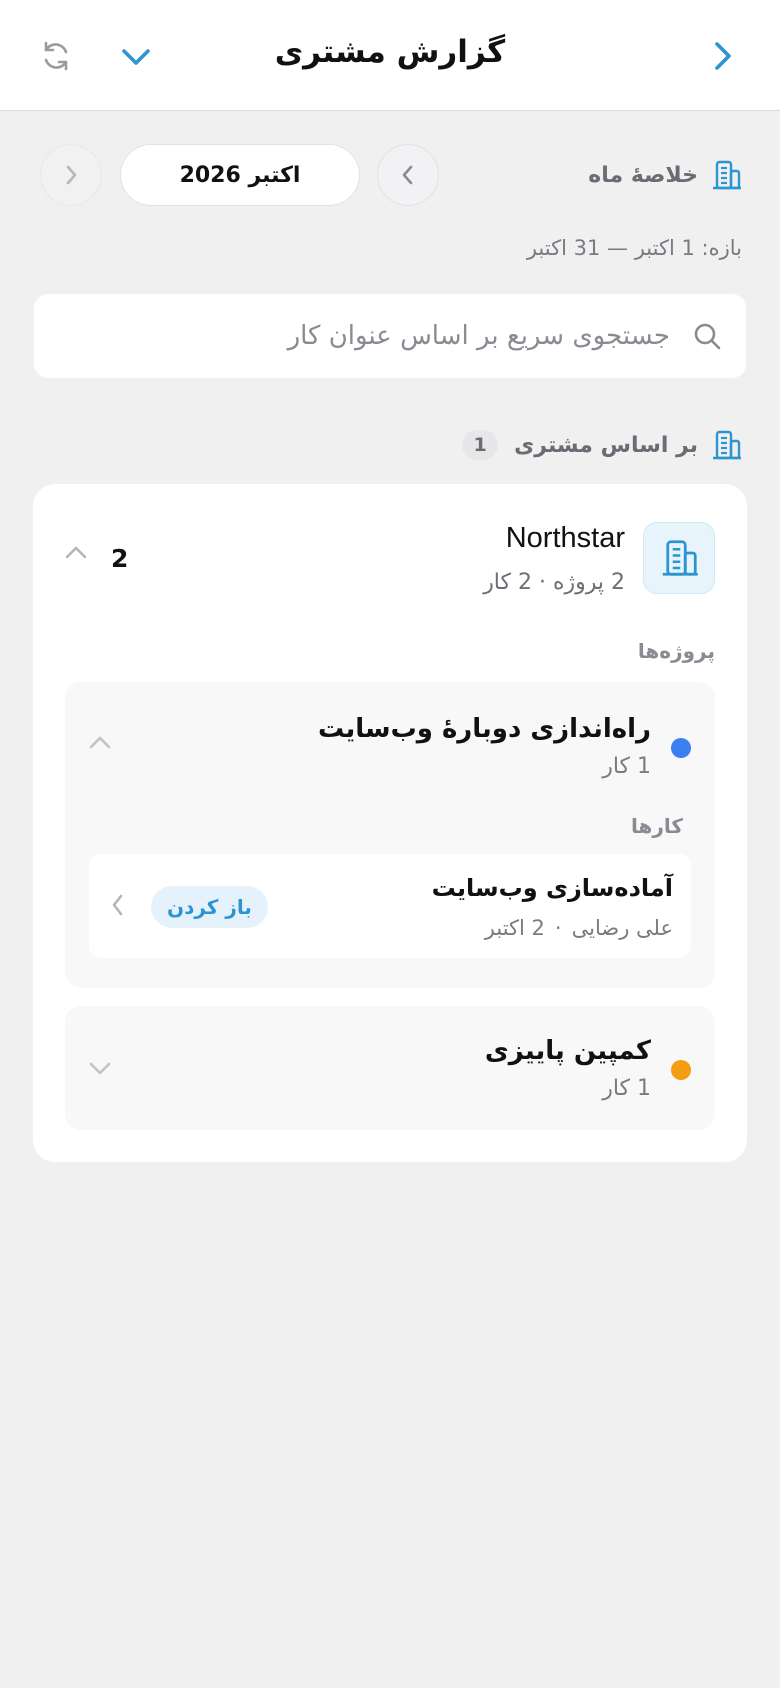 The image size is (780, 1688). I want to click on collapse-project-button, so click(100, 744).